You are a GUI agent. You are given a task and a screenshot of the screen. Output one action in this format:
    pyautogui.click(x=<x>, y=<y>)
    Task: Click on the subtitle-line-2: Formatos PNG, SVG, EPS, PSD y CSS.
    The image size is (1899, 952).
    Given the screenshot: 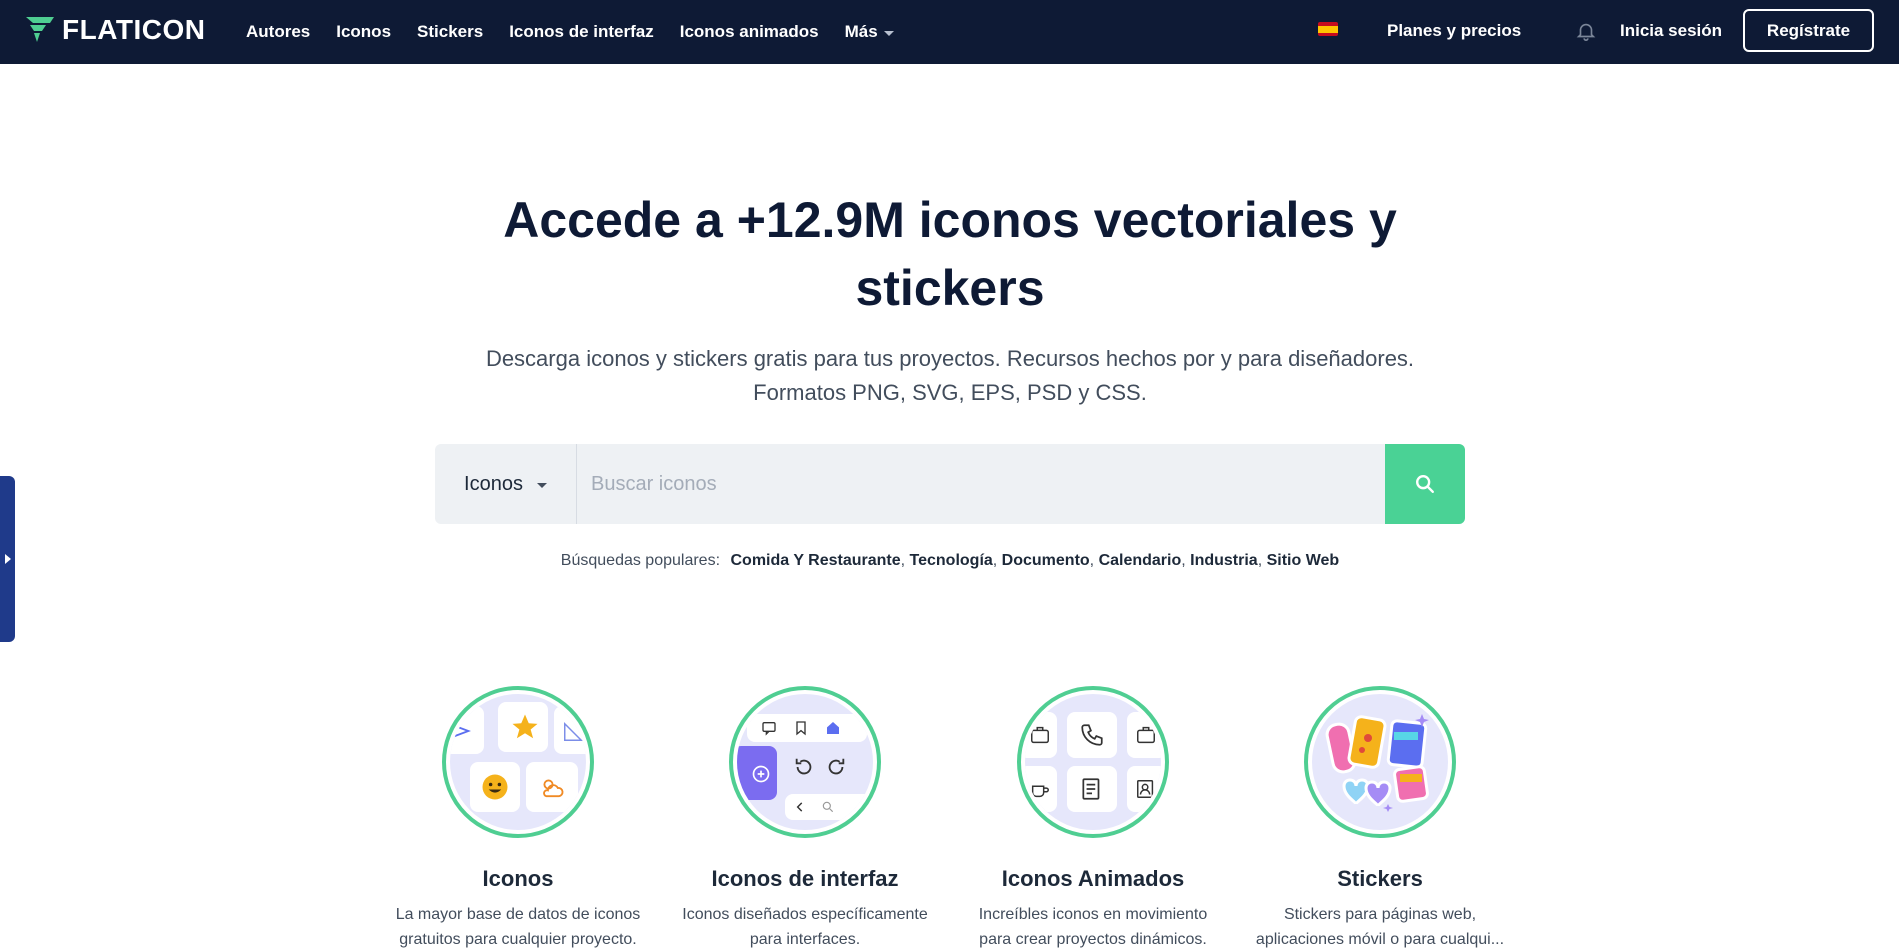 What is the action you would take?
    pyautogui.click(x=950, y=392)
    